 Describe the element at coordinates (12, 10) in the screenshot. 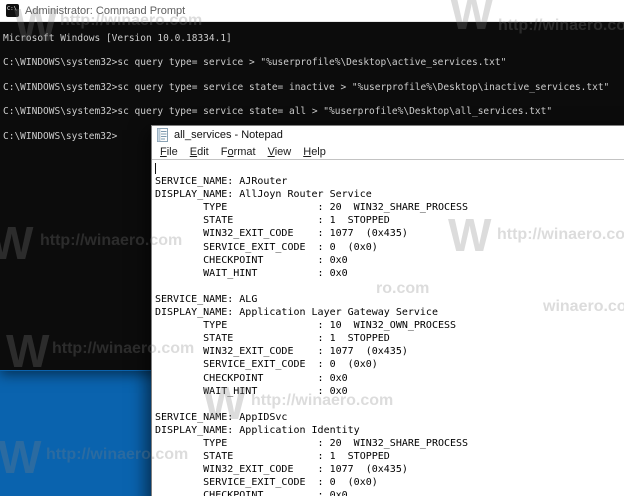

I see `command-prompt-icon: C:\` at that location.